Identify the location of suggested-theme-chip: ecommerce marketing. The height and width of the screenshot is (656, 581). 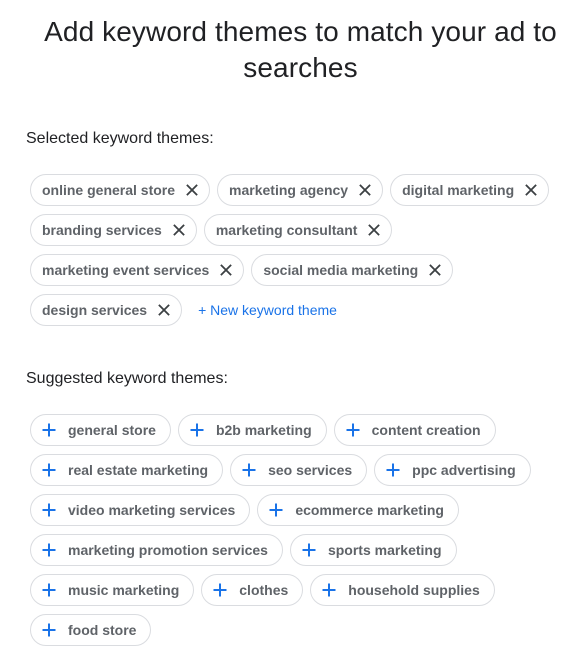
(358, 510).